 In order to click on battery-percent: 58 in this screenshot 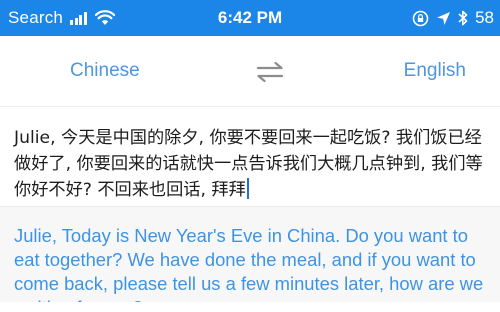, I will do `click(484, 17)`.